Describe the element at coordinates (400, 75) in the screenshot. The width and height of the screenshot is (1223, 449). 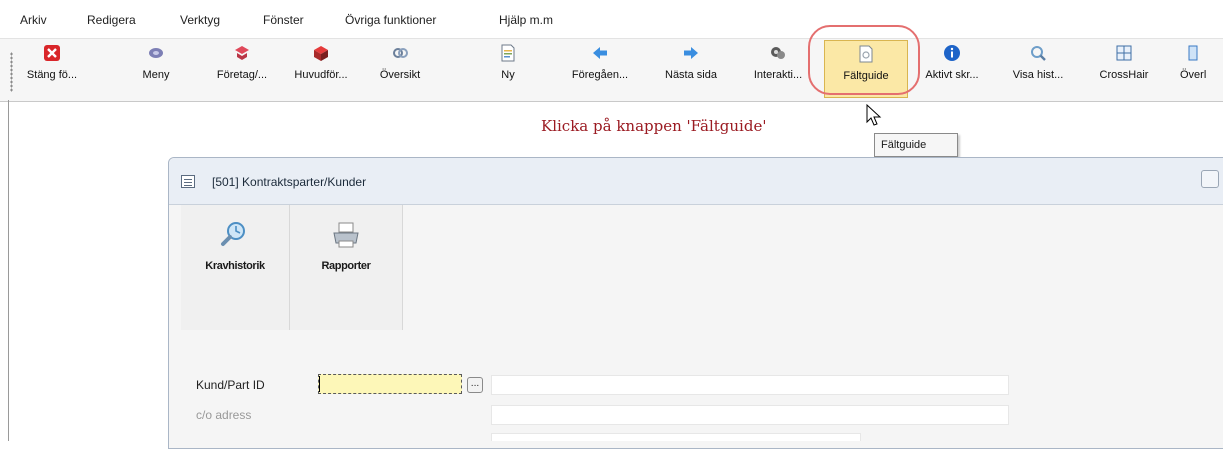
I see `toolbar-label: Översikt` at that location.